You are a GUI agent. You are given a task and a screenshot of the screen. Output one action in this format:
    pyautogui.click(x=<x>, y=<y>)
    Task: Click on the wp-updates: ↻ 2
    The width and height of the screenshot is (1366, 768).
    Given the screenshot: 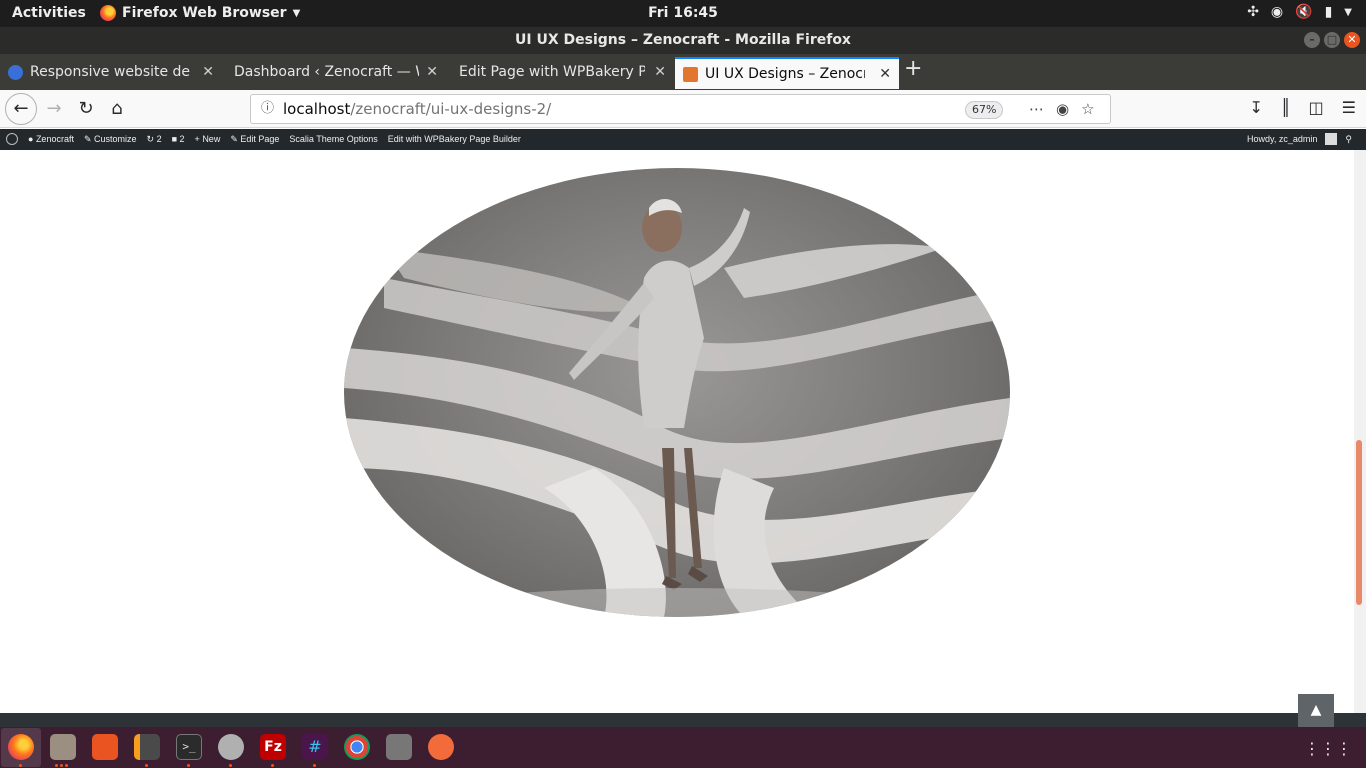 What is the action you would take?
    pyautogui.click(x=154, y=139)
    